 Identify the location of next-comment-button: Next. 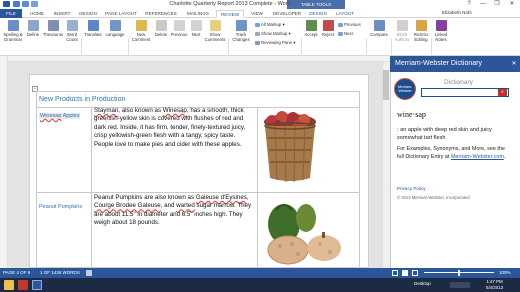
(196, 28).